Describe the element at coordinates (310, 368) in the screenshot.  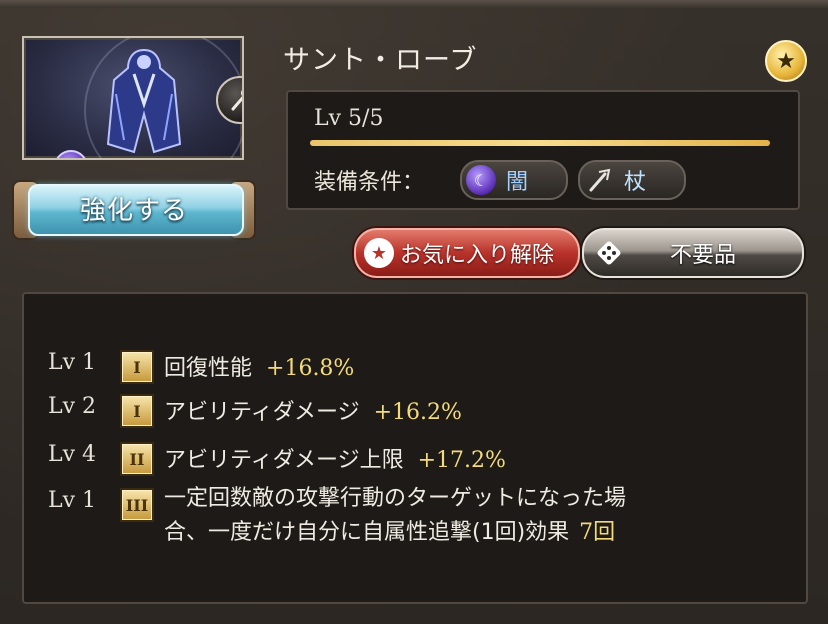
I see `skill-value: +16.8%` at that location.